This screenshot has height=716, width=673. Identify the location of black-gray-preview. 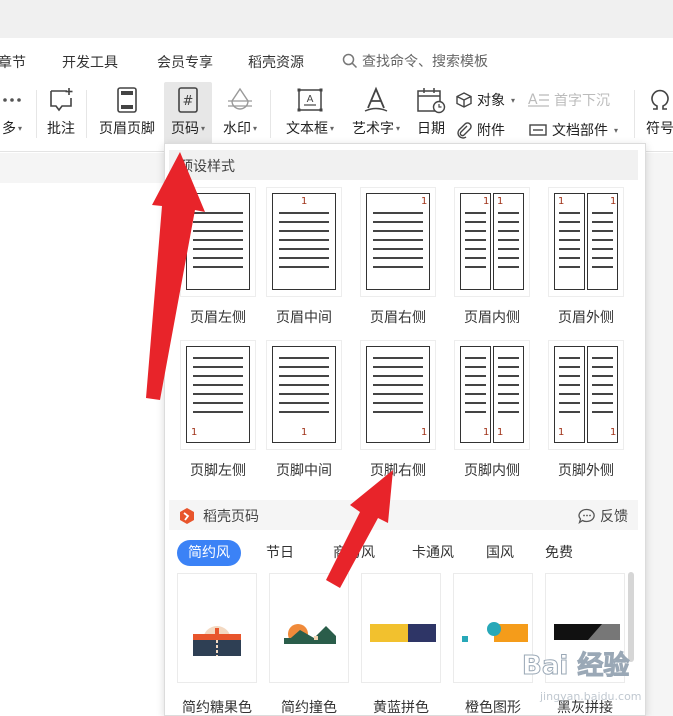
(587, 632).